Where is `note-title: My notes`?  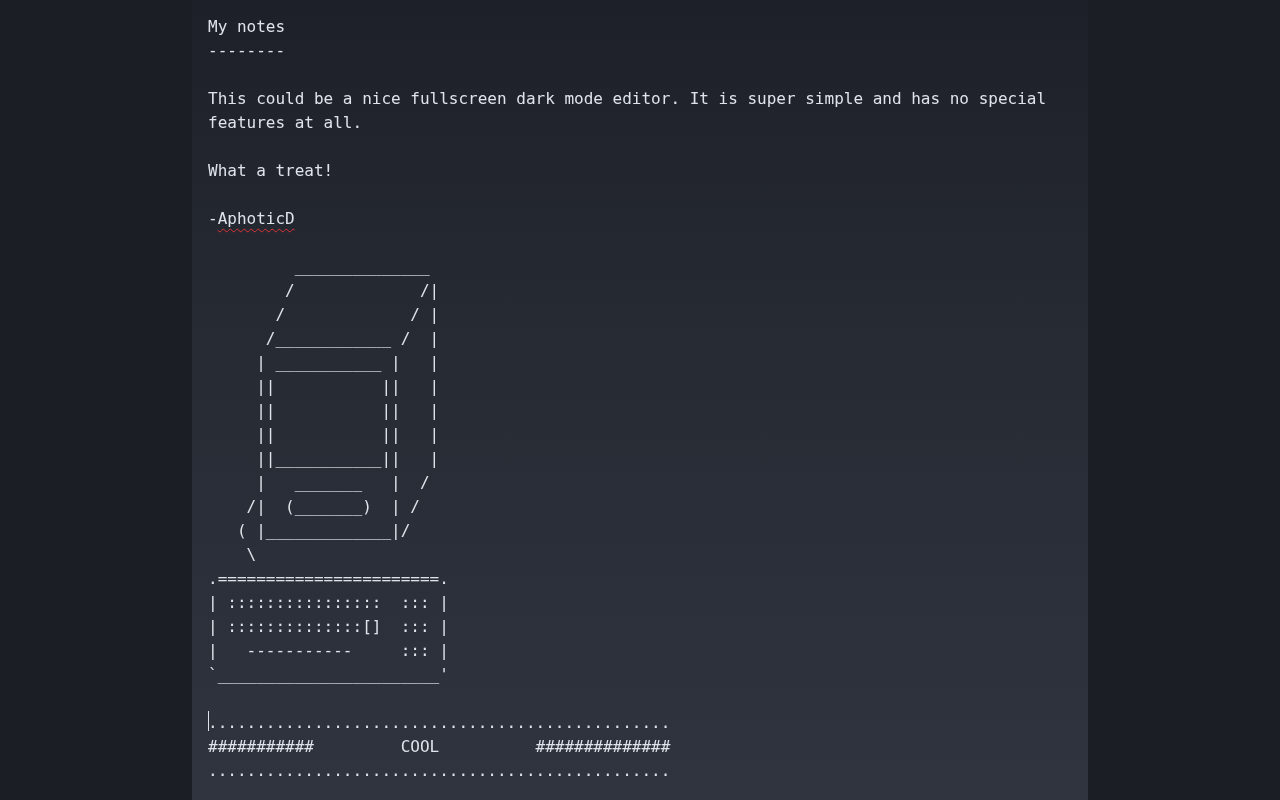 note-title: My notes is located at coordinates (247, 27).